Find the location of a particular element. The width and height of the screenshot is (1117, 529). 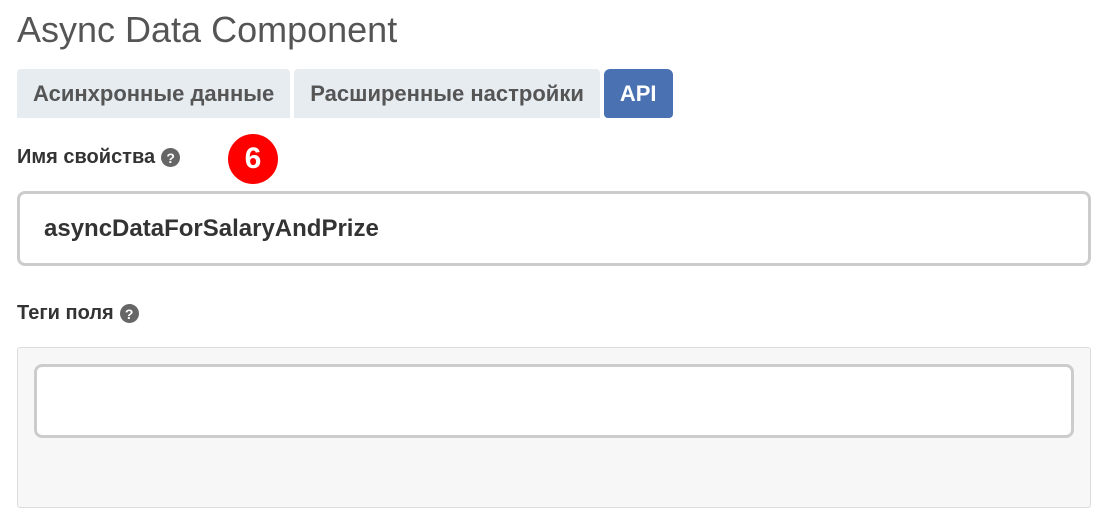

property-name-value: asyncDataForSalaryAndPrize is located at coordinates (211, 228).